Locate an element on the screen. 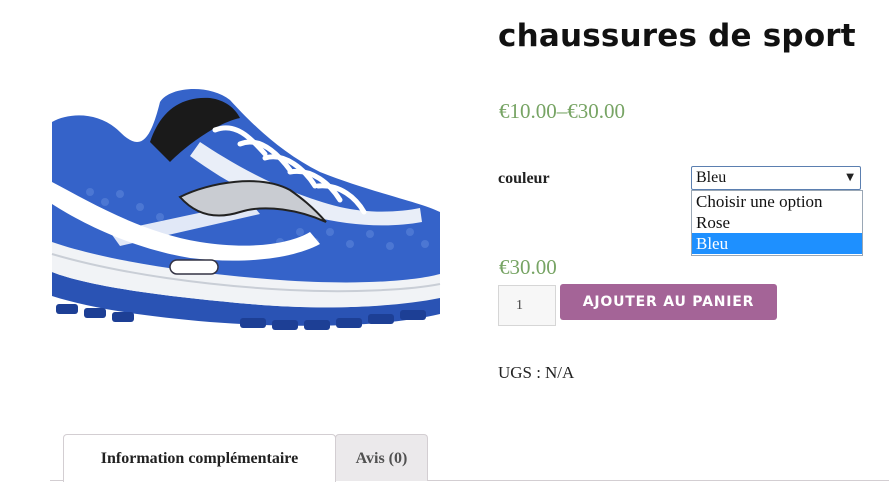 Image resolution: width=889 pixels, height=492 pixels. sku-value: N/A is located at coordinates (559, 372).